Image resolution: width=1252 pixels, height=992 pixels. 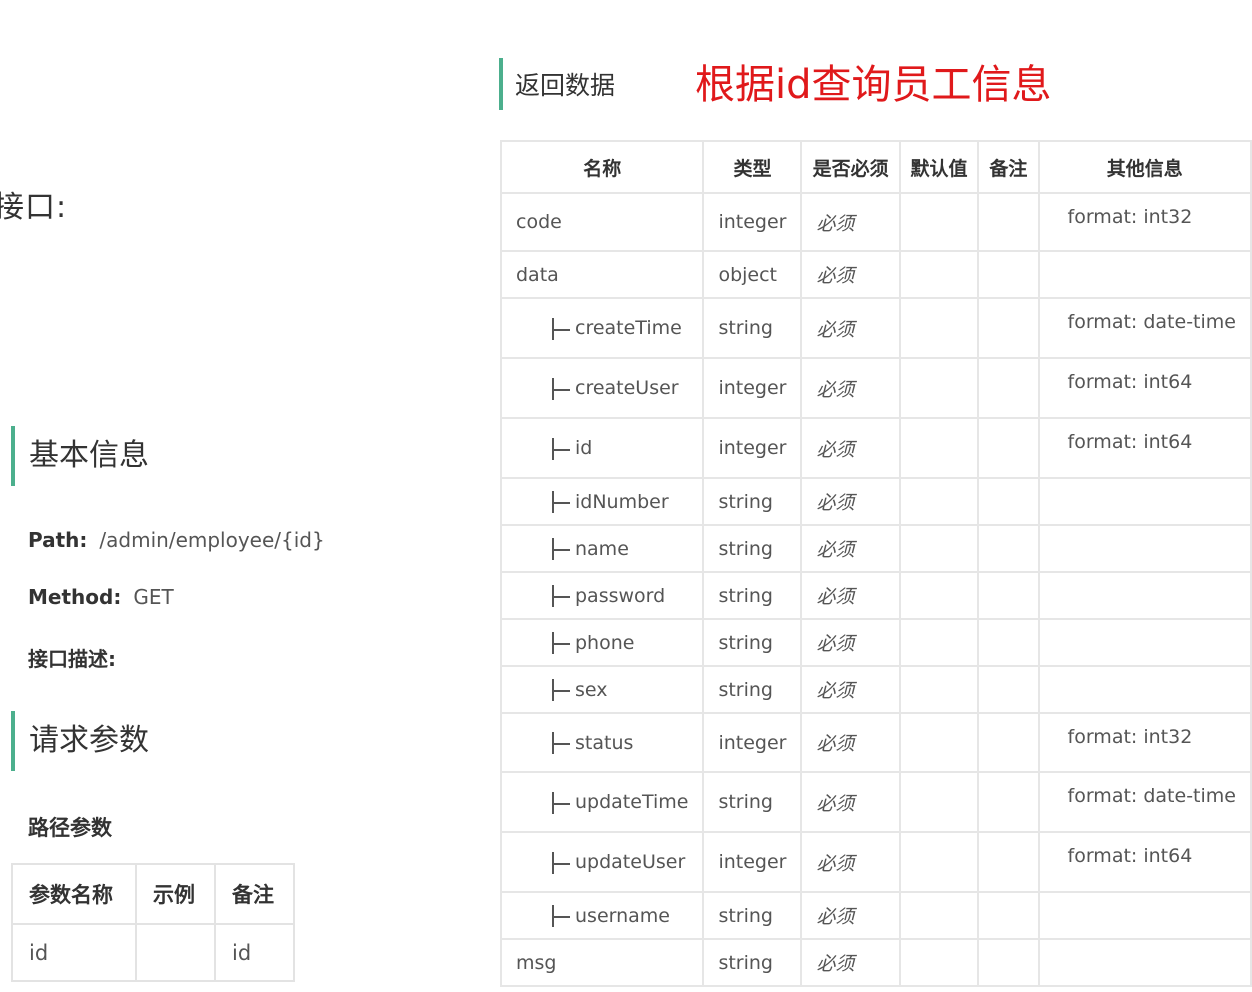 What do you see at coordinates (605, 642) in the screenshot?
I see `field-name: phone` at bounding box center [605, 642].